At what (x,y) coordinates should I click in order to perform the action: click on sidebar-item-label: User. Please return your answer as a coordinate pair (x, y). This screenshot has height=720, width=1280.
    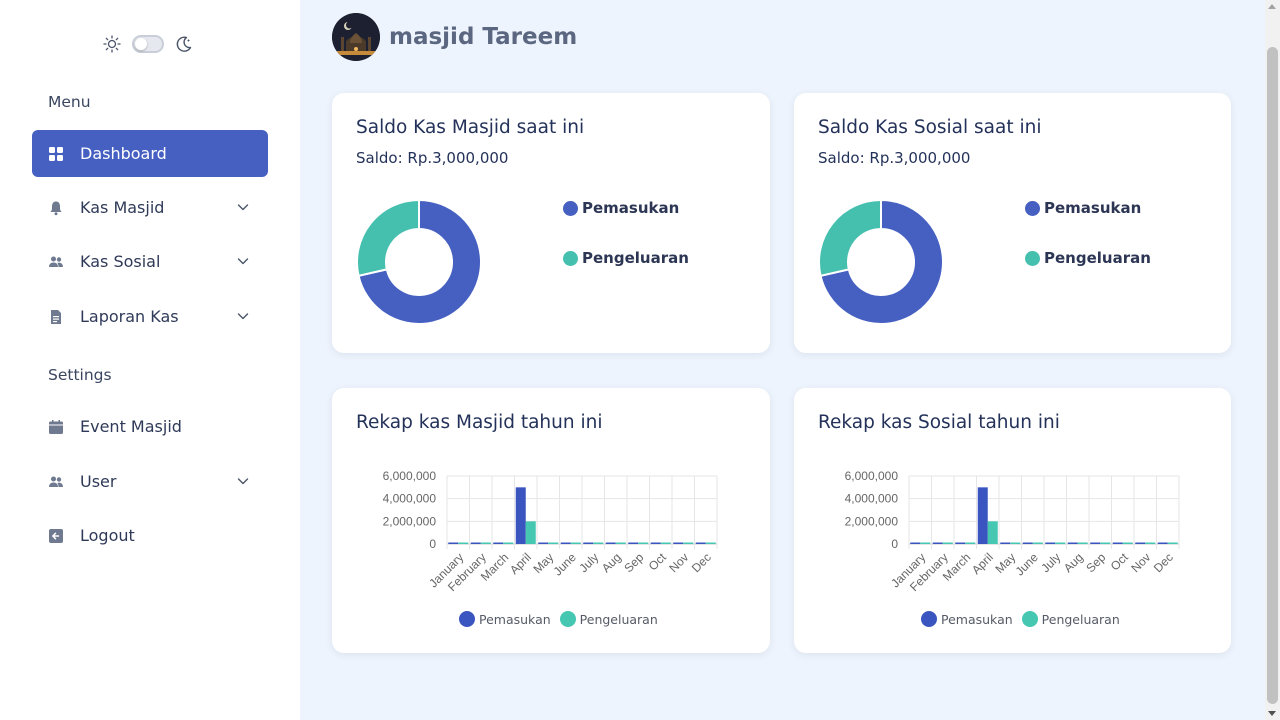
    Looking at the image, I should click on (98, 481).